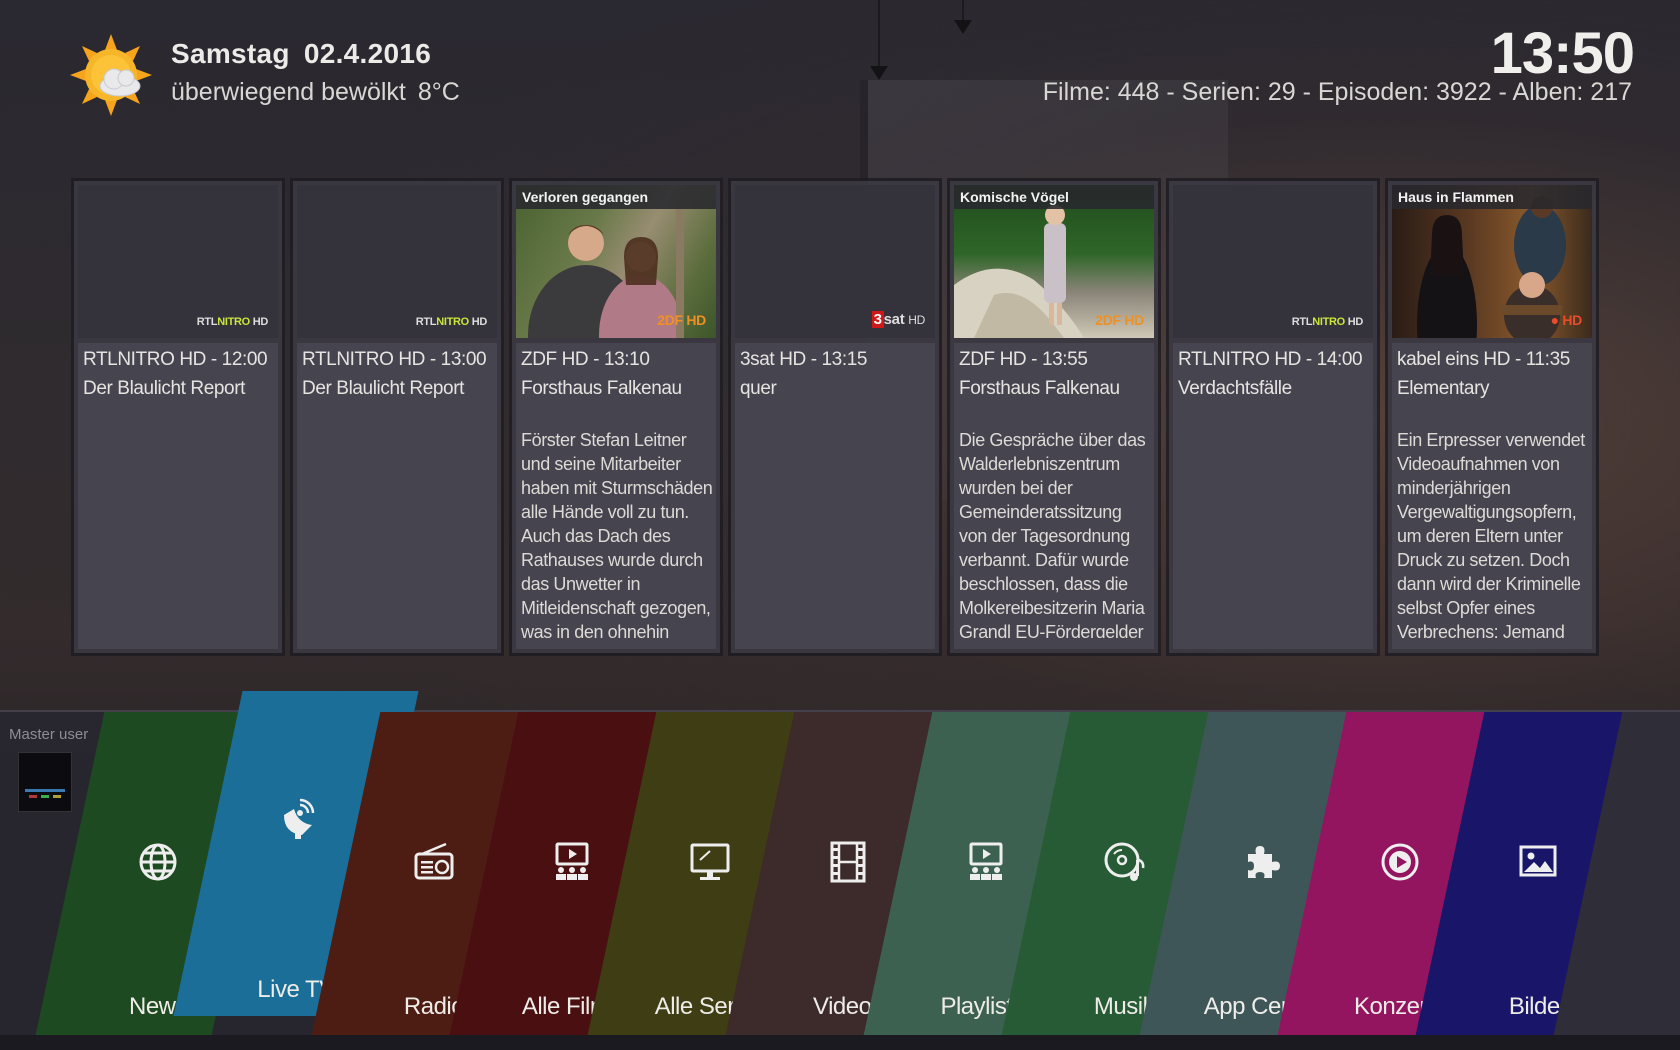  I want to click on weather-condition: überwiegend bewölkt, so click(288, 92).